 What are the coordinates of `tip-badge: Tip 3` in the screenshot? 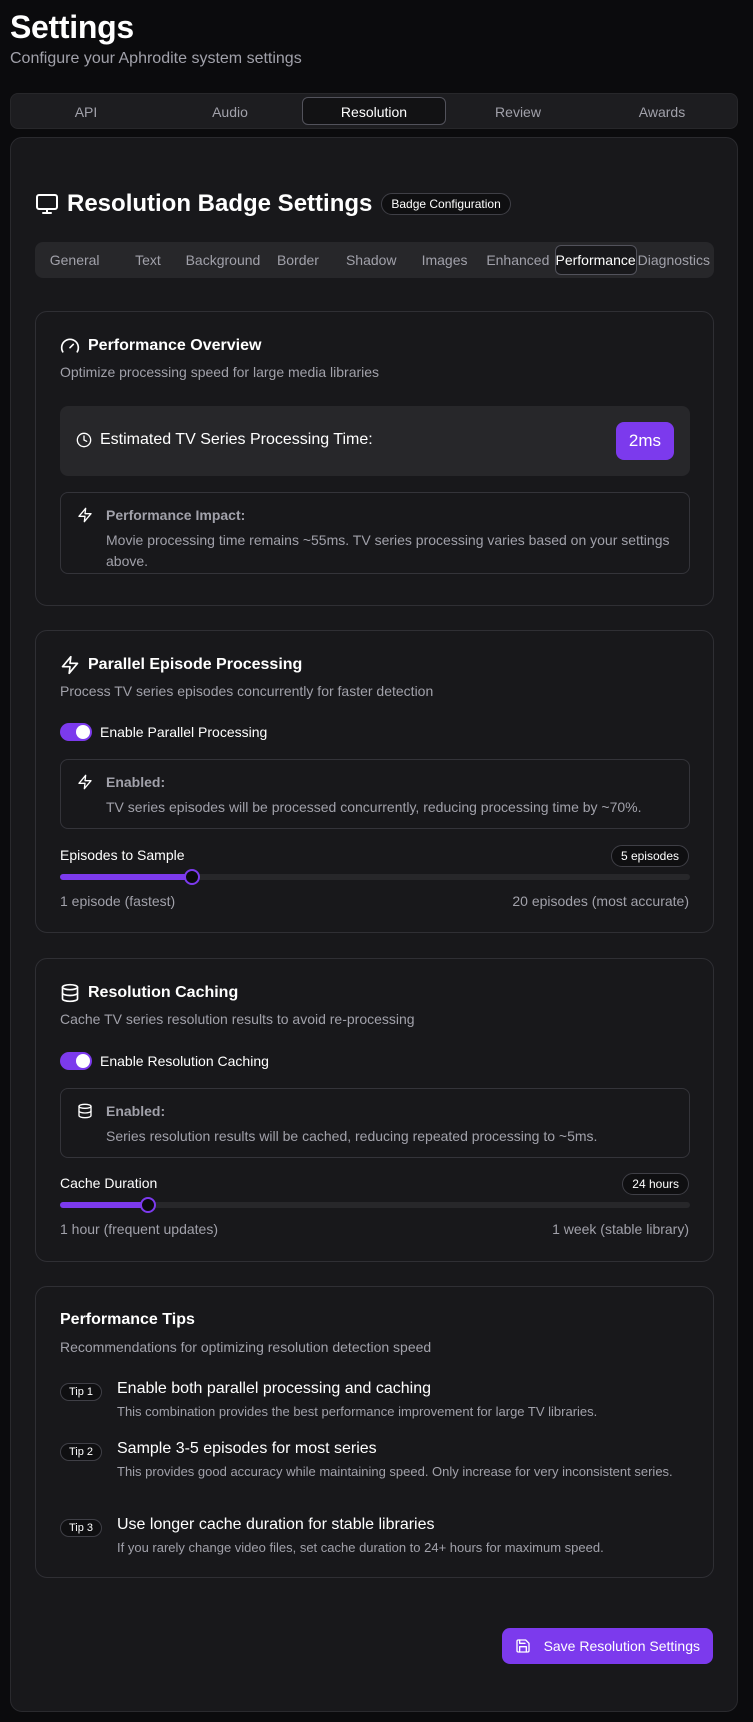 It's located at (81, 1528).